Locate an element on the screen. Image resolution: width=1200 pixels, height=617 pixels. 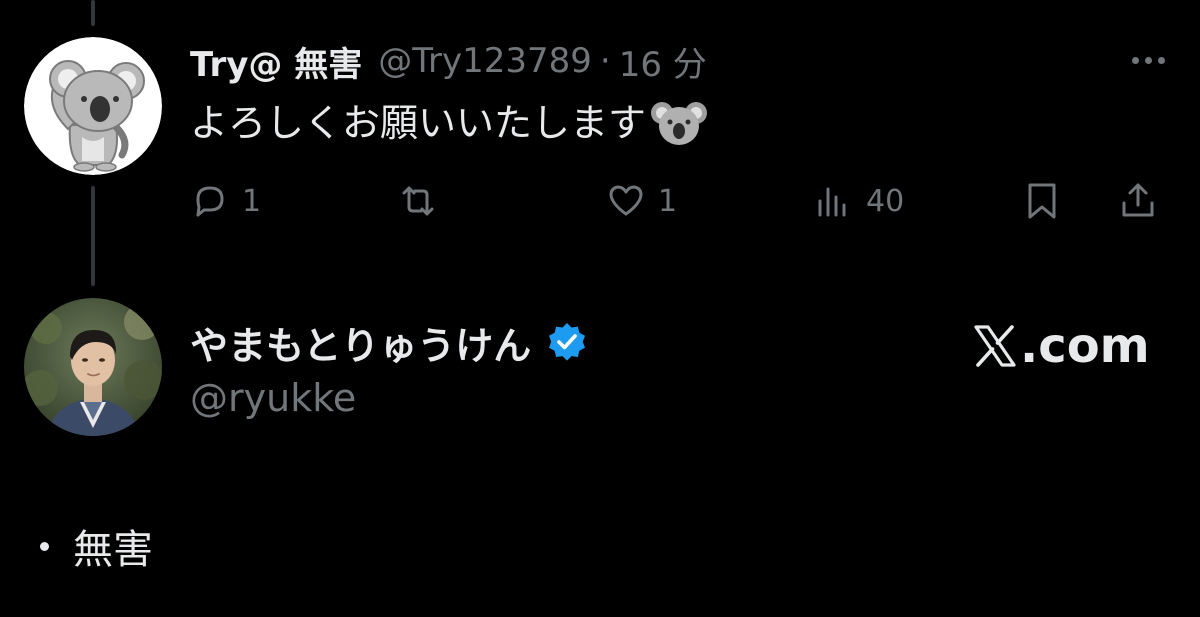
x-logo-icon is located at coordinates (995, 346).